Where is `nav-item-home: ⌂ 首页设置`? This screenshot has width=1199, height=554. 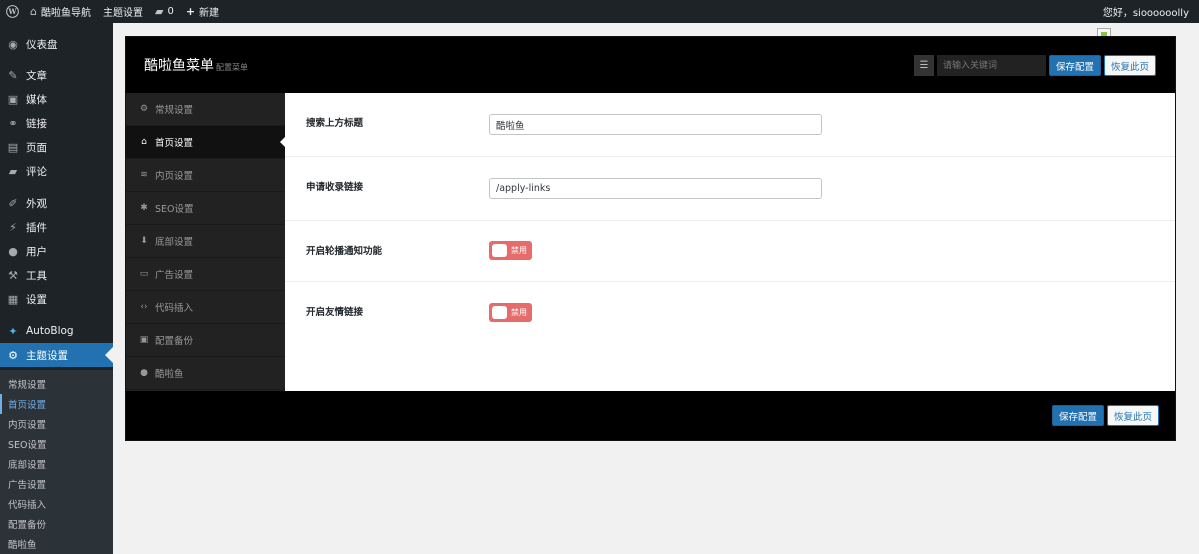
nav-item-home: ⌂ 首页设置 is located at coordinates (205, 142).